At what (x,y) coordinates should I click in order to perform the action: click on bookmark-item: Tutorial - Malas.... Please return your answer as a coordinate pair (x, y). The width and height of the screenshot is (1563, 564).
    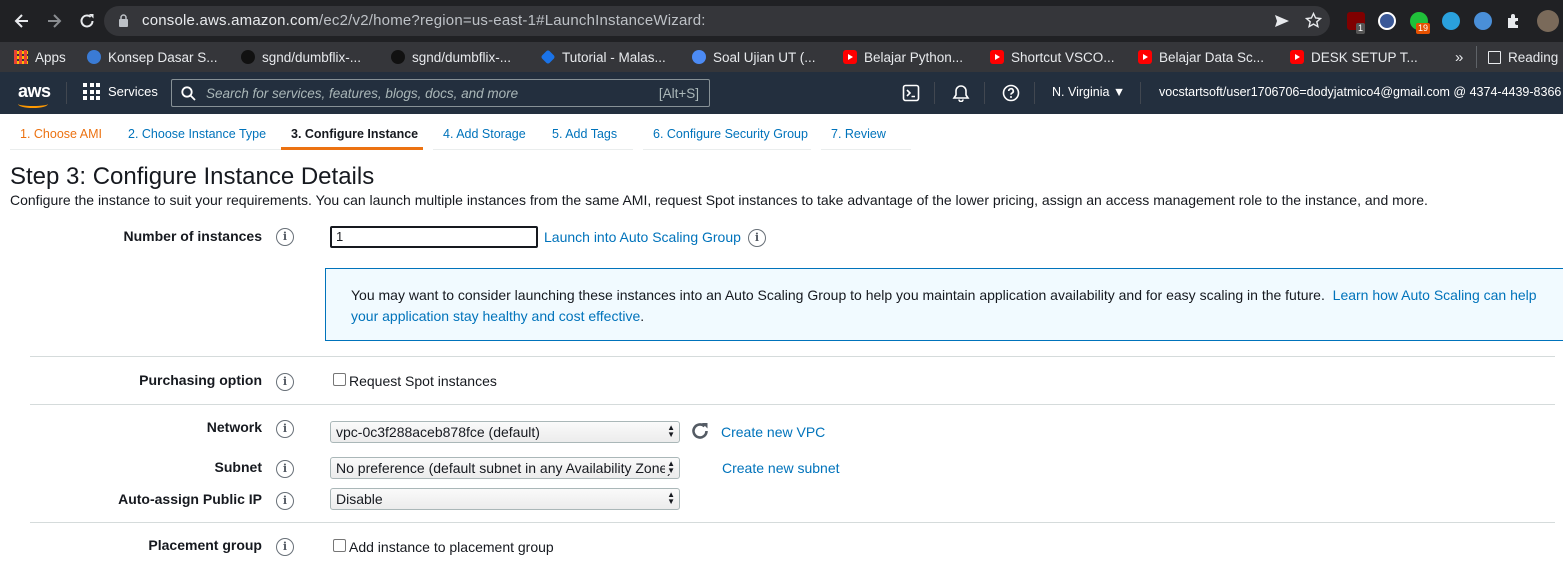
    Looking at the image, I should click on (603, 57).